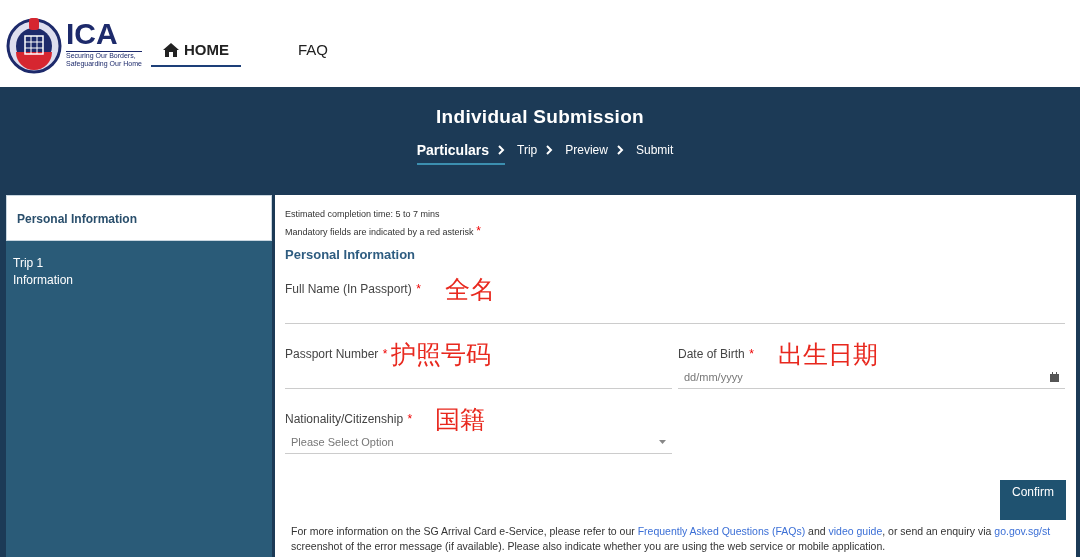  What do you see at coordinates (344, 419) in the screenshot?
I see `field-label: Nationality/Citizenship` at bounding box center [344, 419].